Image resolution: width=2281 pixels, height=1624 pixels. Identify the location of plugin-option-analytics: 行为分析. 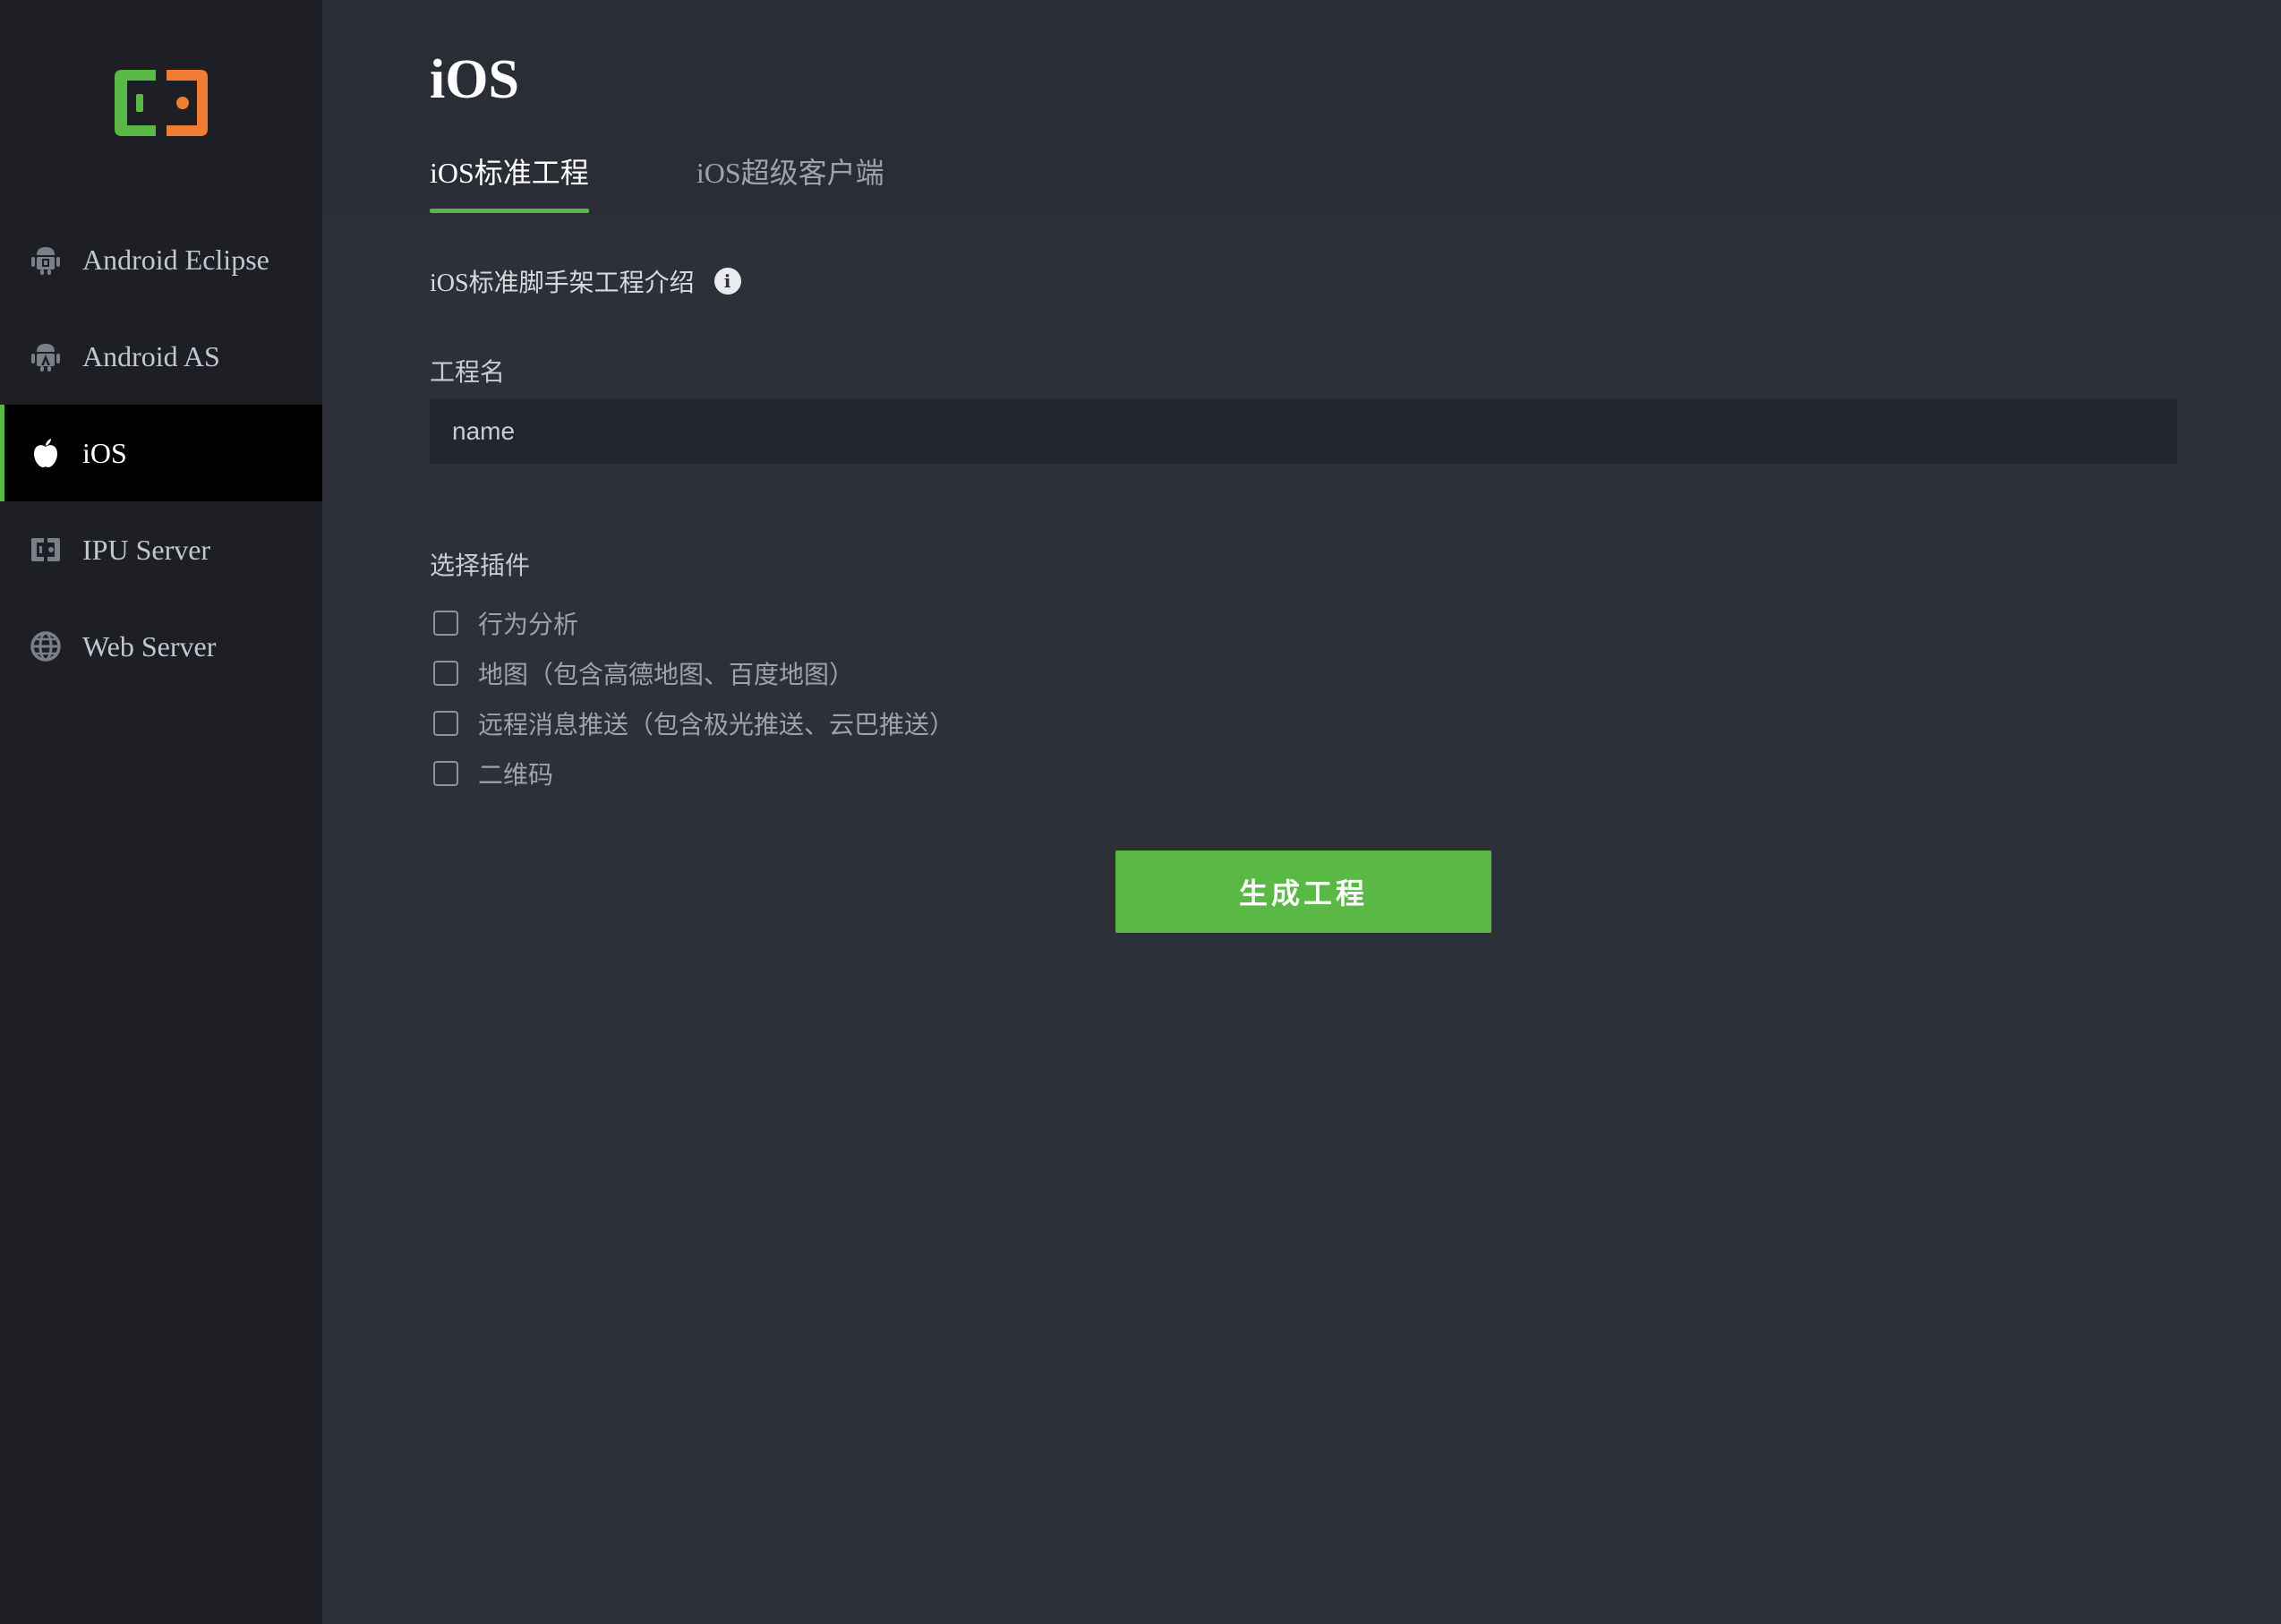
(694, 623).